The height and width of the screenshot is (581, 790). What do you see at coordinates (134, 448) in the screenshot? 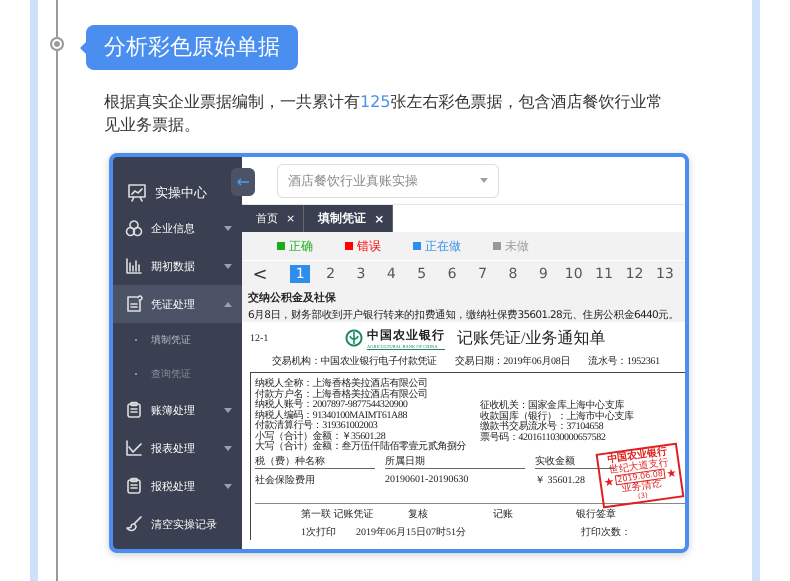
I see `line-chart-icon` at bounding box center [134, 448].